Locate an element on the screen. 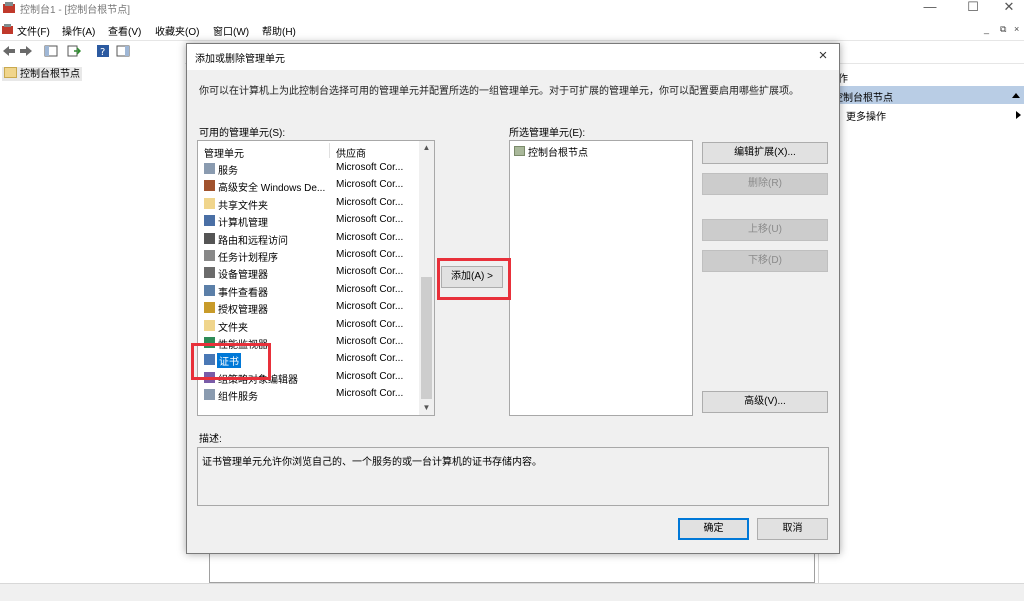 The width and height of the screenshot is (1024, 601). column-separator is located at coordinates (329, 150).